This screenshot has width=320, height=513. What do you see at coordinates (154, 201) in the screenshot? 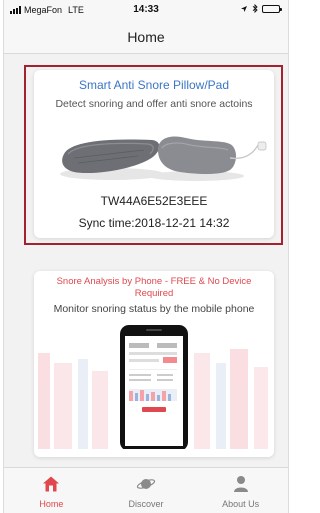
I see `device-id: TW44A6E52E3EEE` at bounding box center [154, 201].